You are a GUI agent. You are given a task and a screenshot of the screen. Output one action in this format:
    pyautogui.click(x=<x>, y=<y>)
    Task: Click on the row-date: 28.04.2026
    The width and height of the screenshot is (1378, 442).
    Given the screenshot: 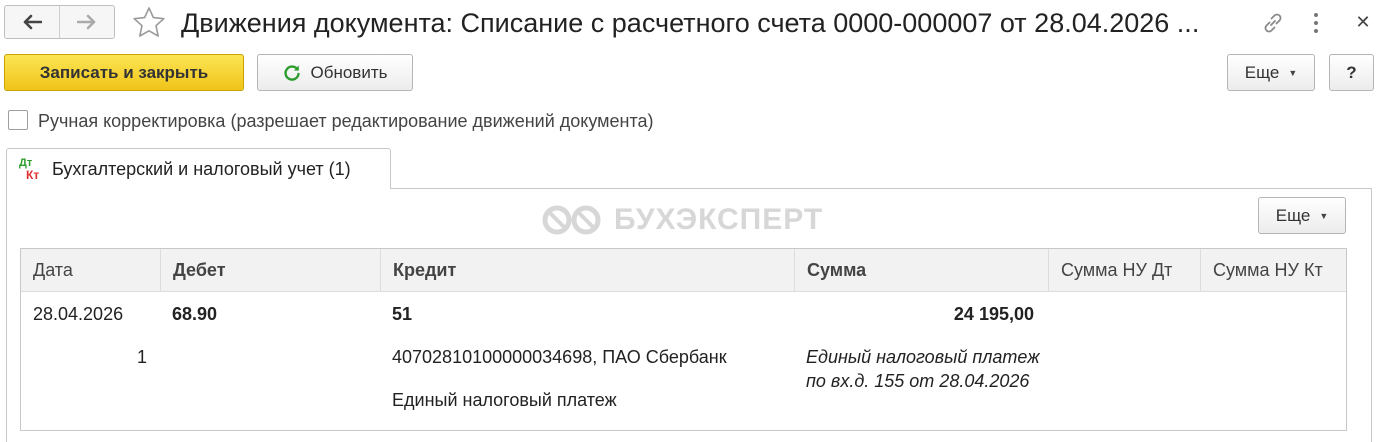 What is the action you would take?
    pyautogui.click(x=78, y=314)
    